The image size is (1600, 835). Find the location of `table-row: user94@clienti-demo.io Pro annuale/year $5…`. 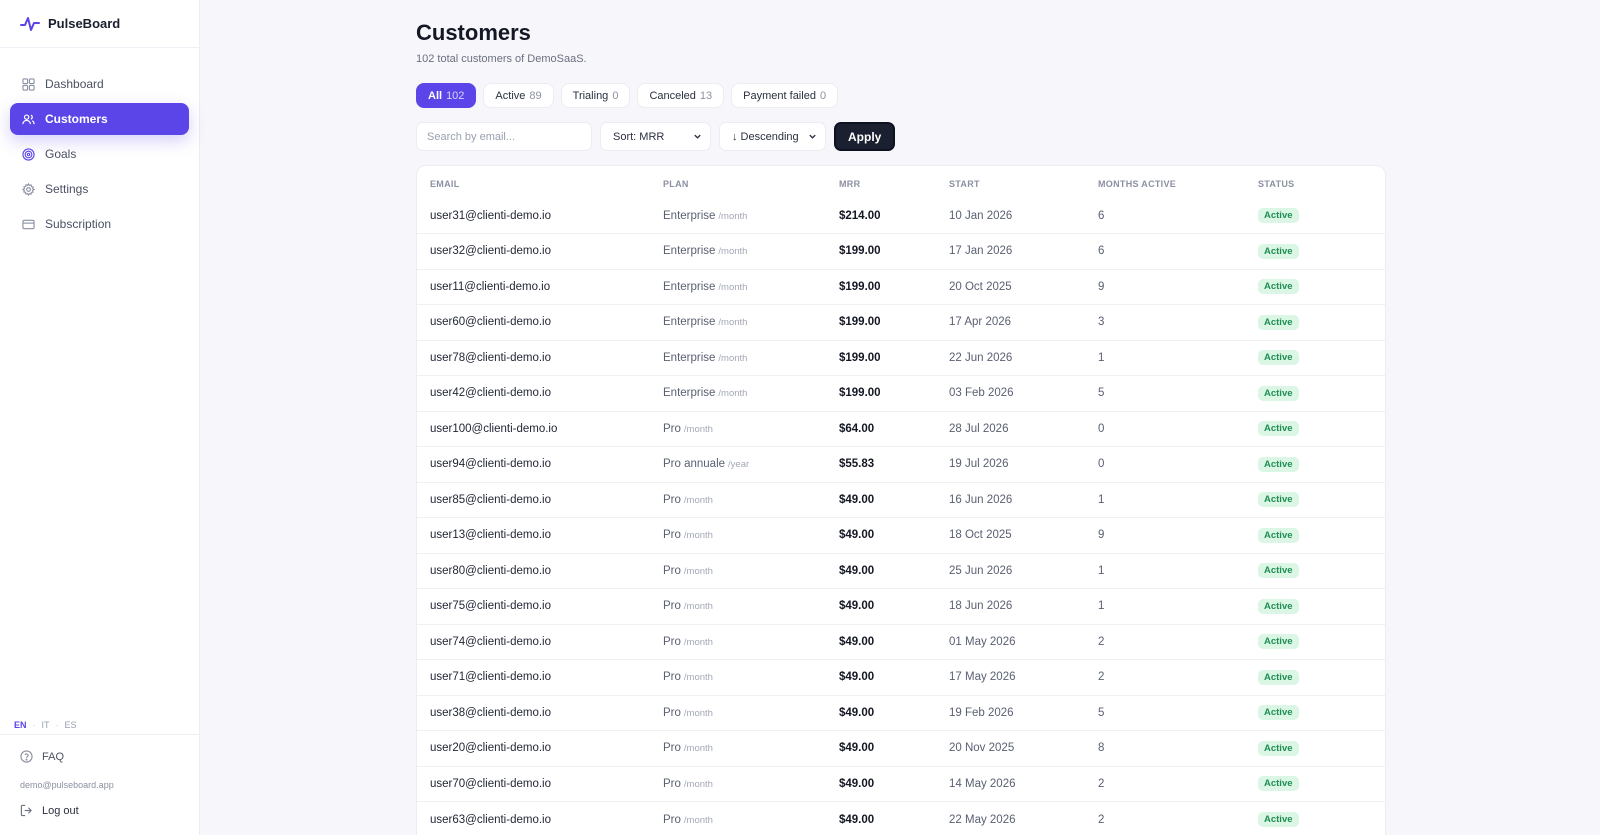

table-row: user94@clienti-demo.io Pro annuale/year $5… is located at coordinates (901, 464).